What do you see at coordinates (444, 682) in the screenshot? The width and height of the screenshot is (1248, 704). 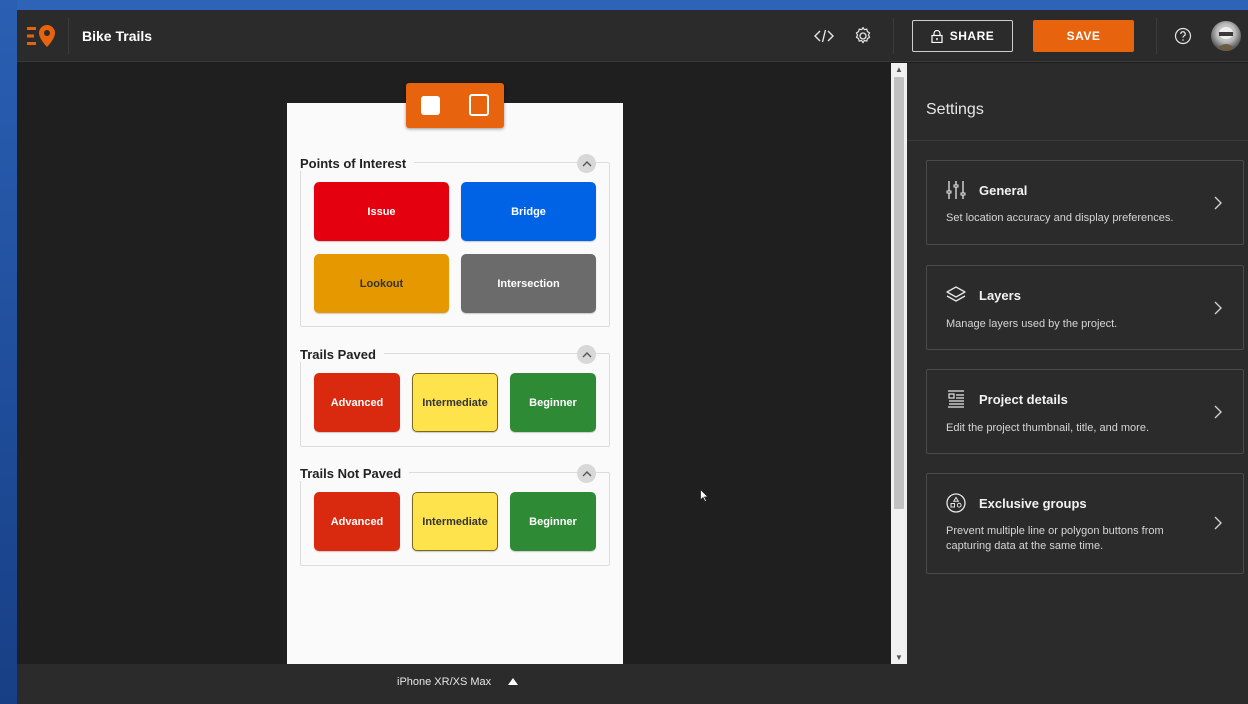 I see `device-selector-label: iPhone XR/XS Max` at bounding box center [444, 682].